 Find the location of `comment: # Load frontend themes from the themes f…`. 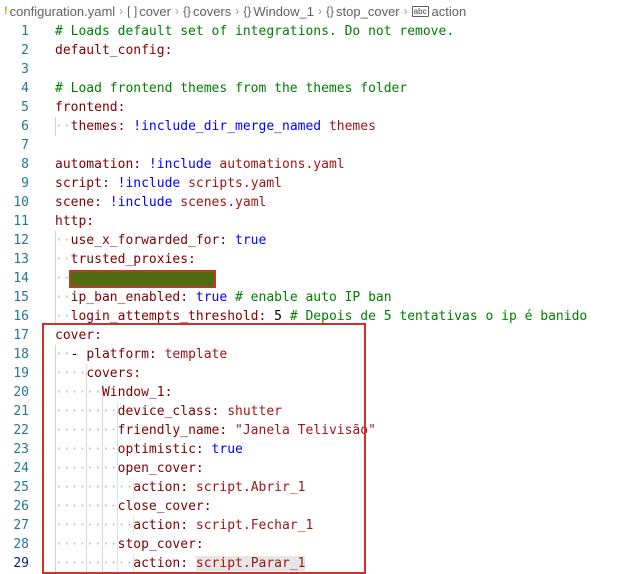

comment: # Load frontend themes from the themes f… is located at coordinates (231, 88).